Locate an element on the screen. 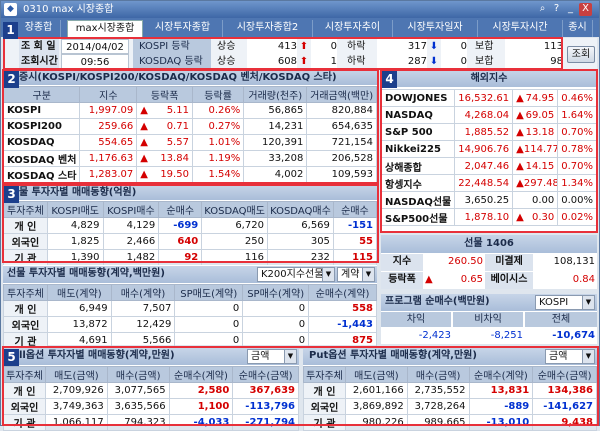  kosdaq-buy: 6,569 is located at coordinates (300, 225).